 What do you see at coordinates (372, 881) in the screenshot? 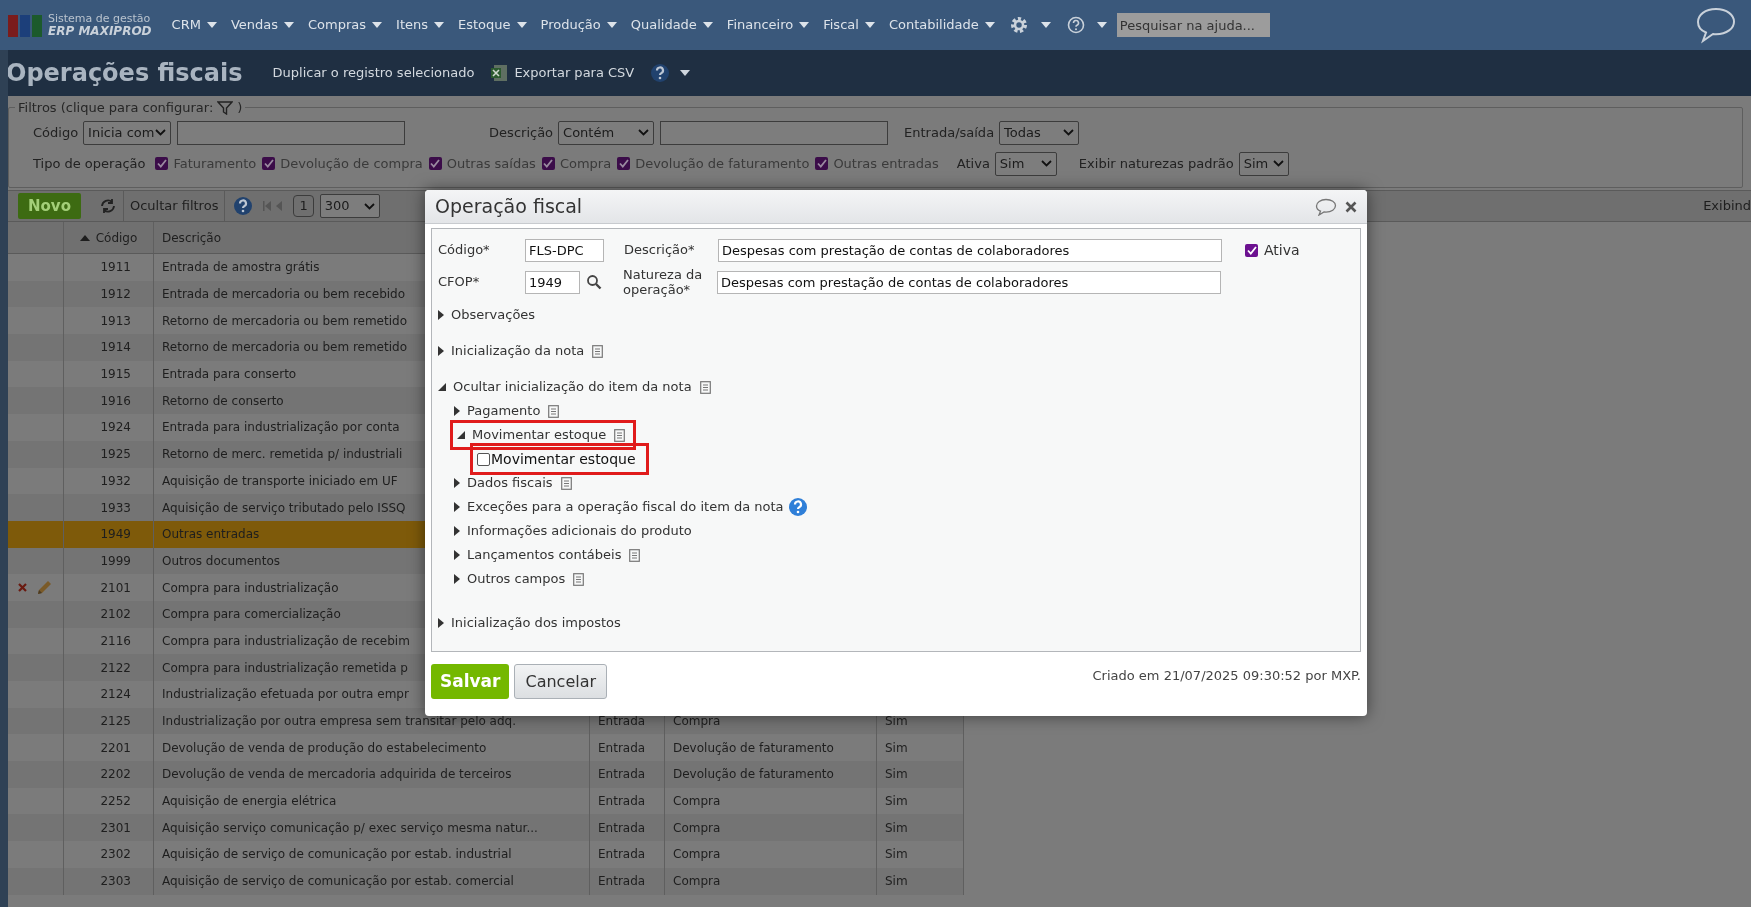
I see `table-cell: Aquisição de serviço de comunicação por estab. comercial` at bounding box center [372, 881].